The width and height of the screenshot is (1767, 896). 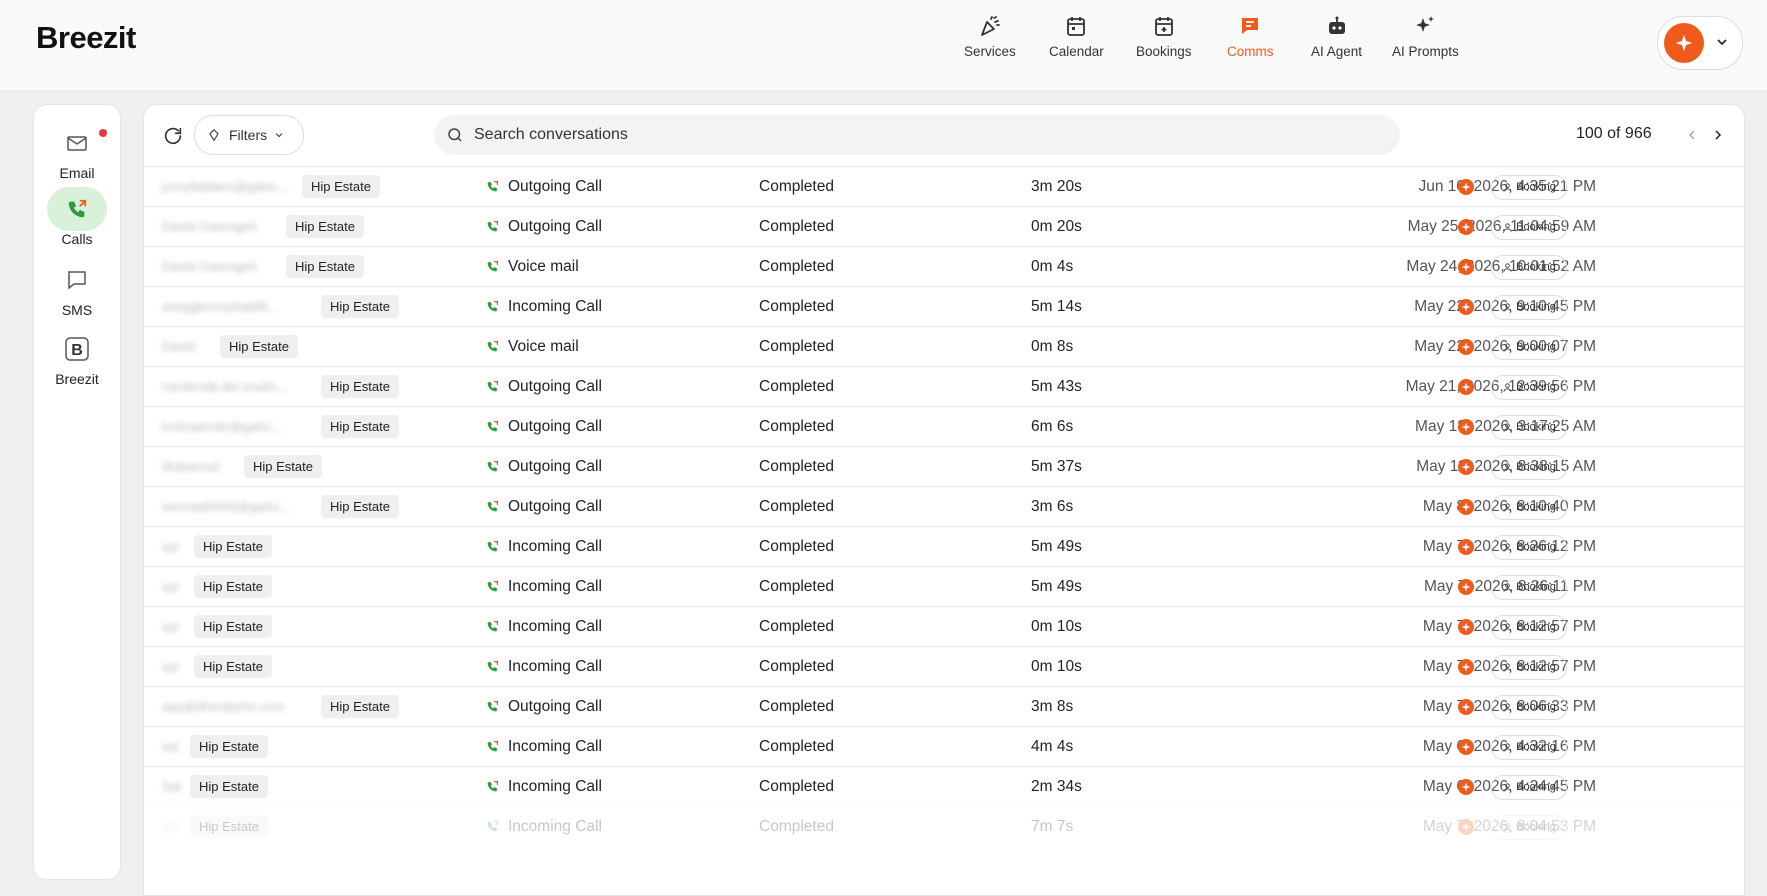 I want to click on sidebar-item-calls-label: Calls, so click(x=77, y=239).